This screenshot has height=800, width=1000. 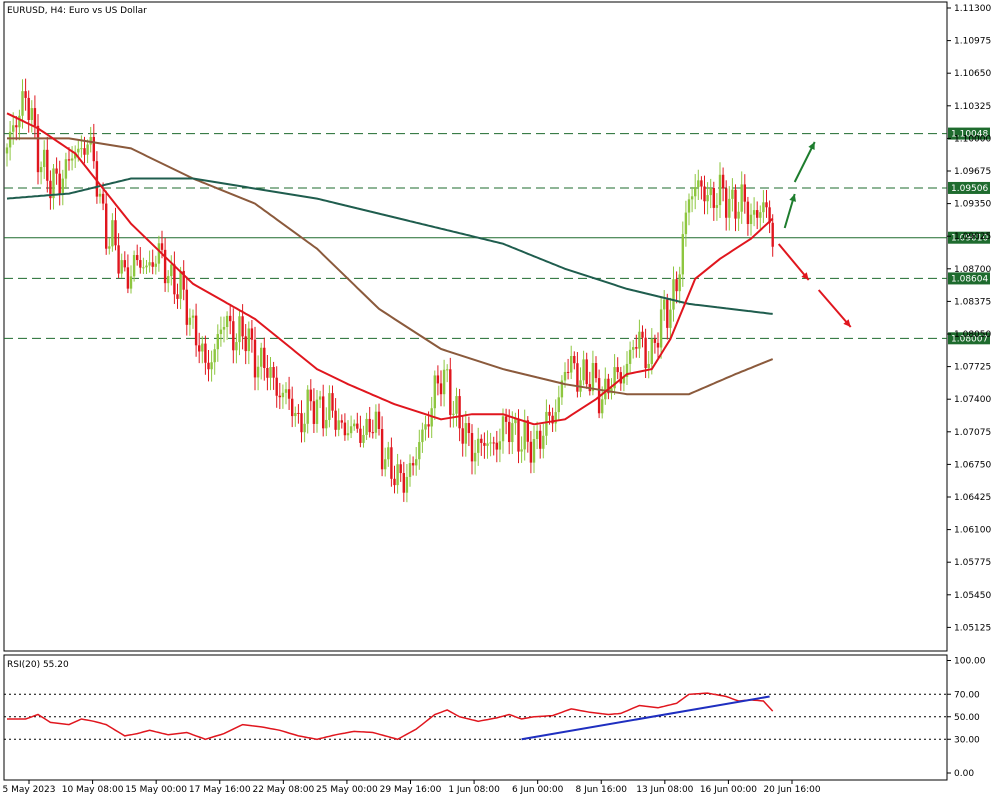 I want to click on price-tick-label: 1.07400, so click(x=972, y=400).